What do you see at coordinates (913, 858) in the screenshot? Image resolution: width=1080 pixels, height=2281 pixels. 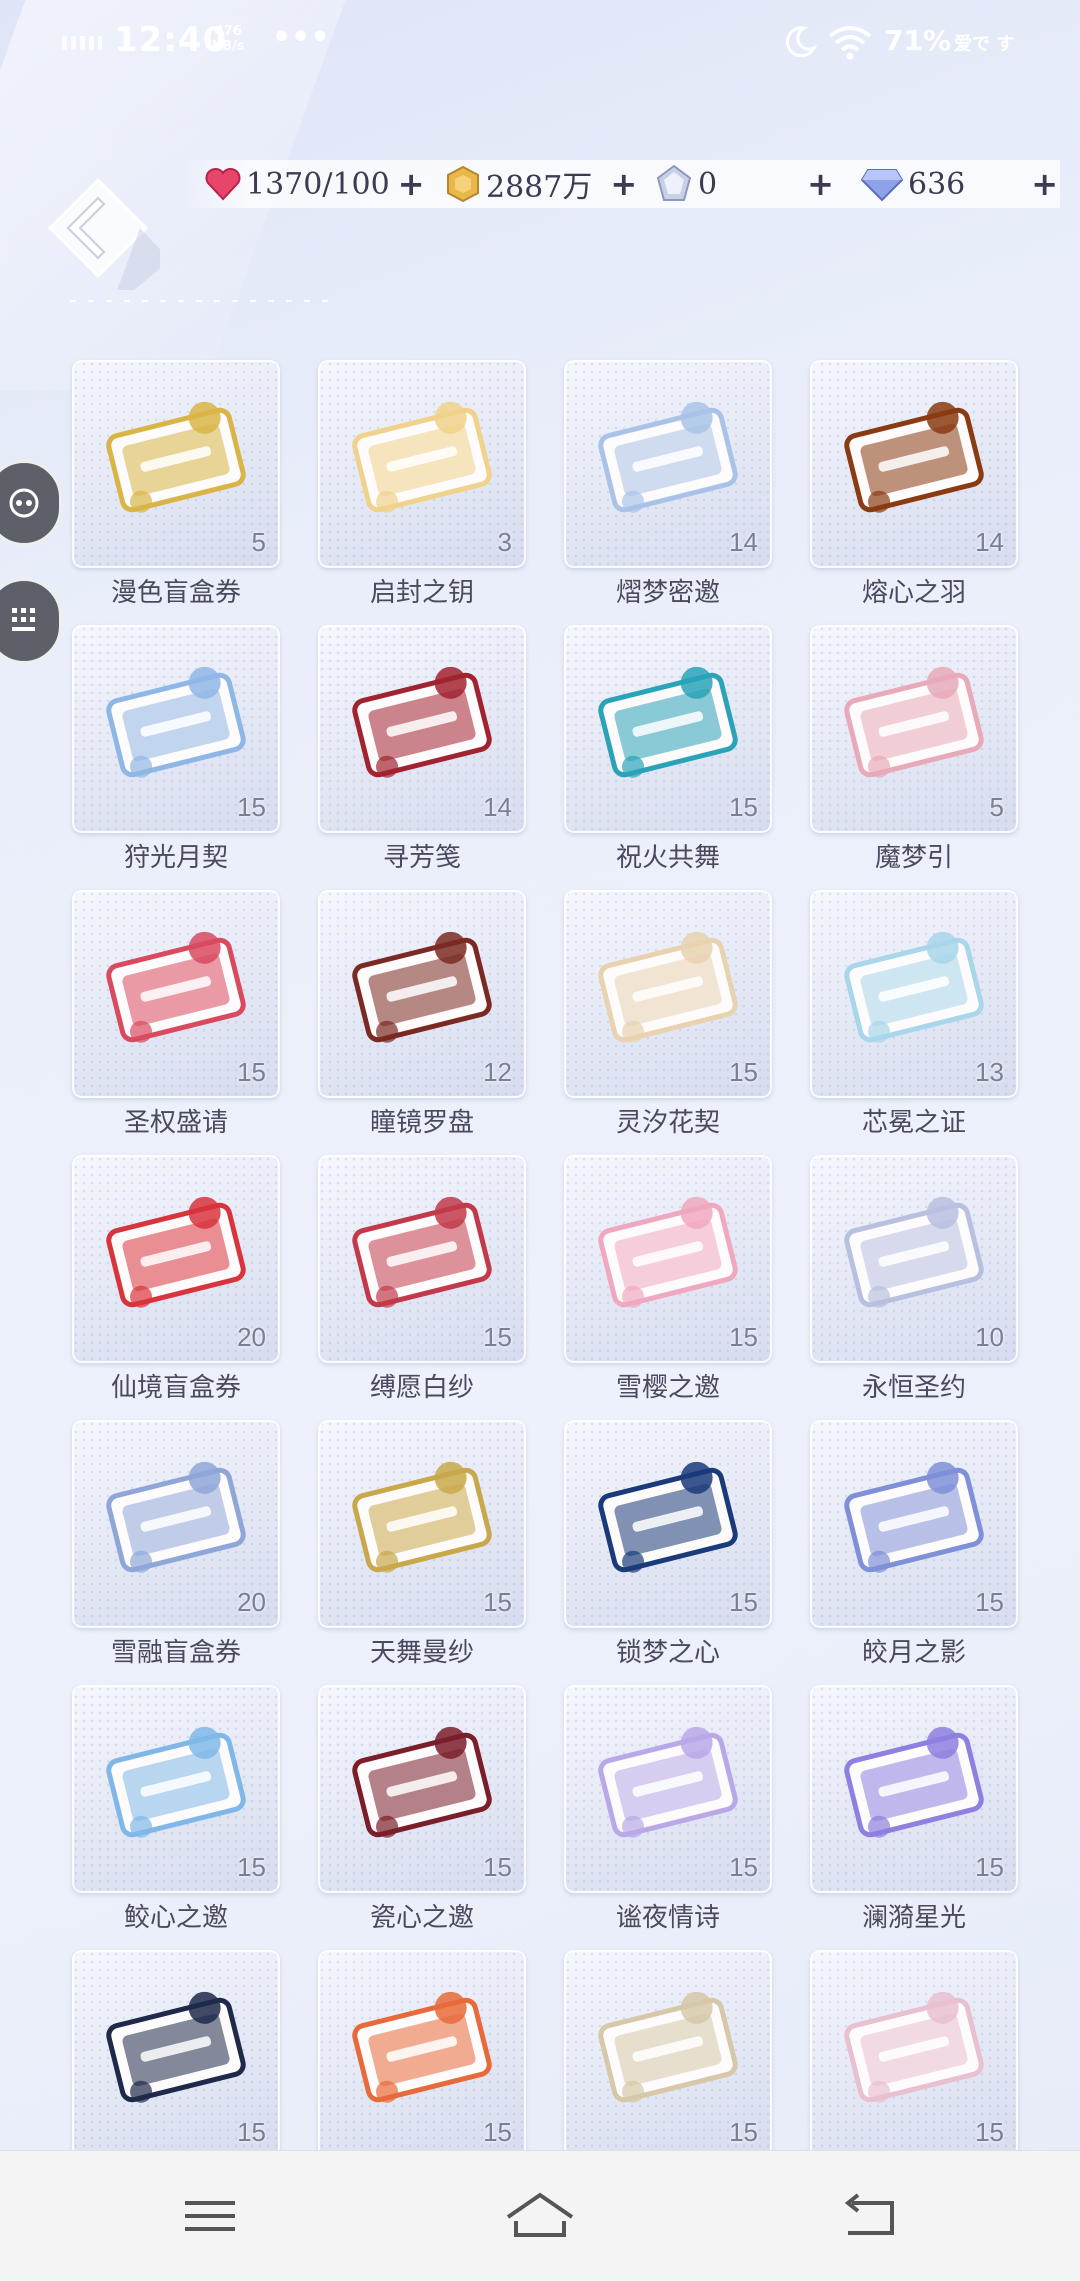 I see `item-name: 魔梦引` at bounding box center [913, 858].